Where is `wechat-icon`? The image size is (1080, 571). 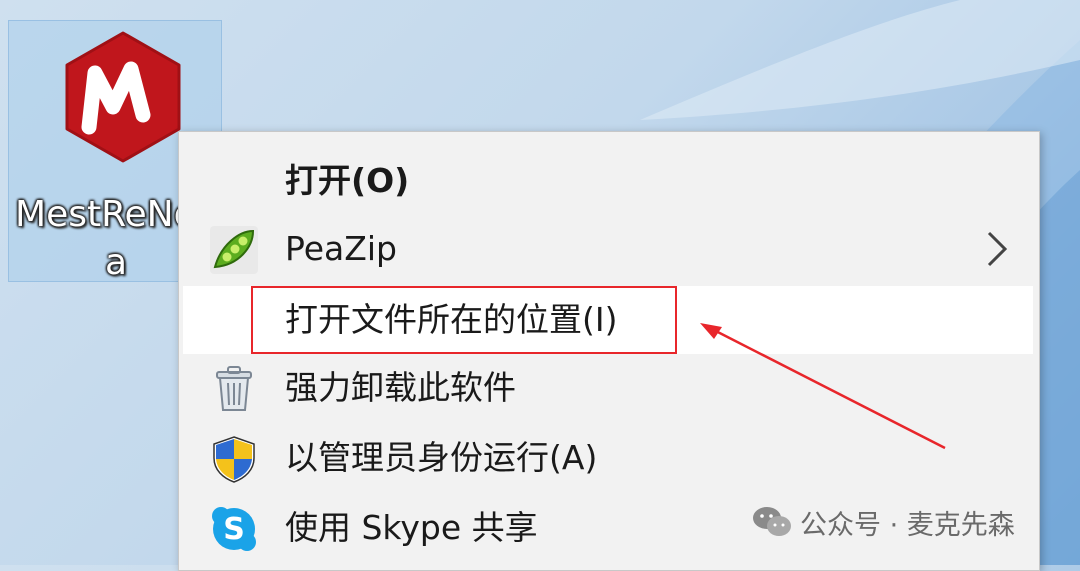 wechat-icon is located at coordinates (772, 521).